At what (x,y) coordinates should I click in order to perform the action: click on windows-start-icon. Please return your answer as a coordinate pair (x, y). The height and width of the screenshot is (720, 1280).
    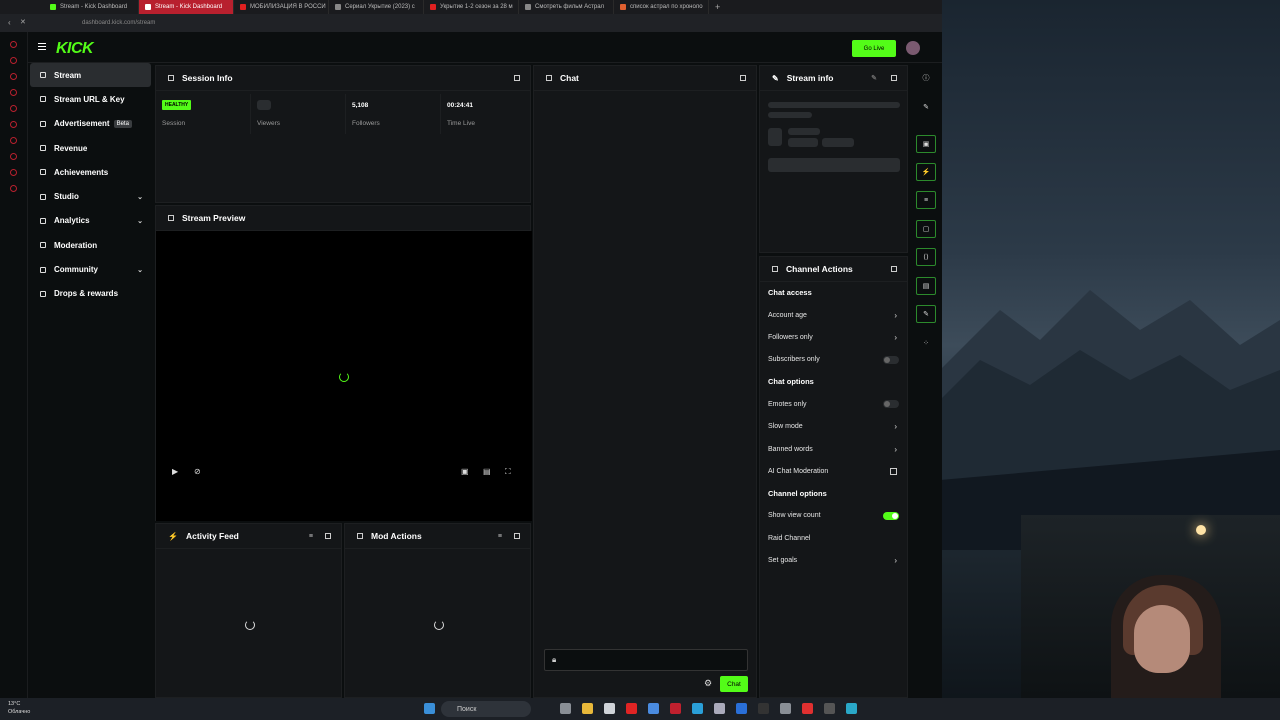
    Looking at the image, I should click on (429, 708).